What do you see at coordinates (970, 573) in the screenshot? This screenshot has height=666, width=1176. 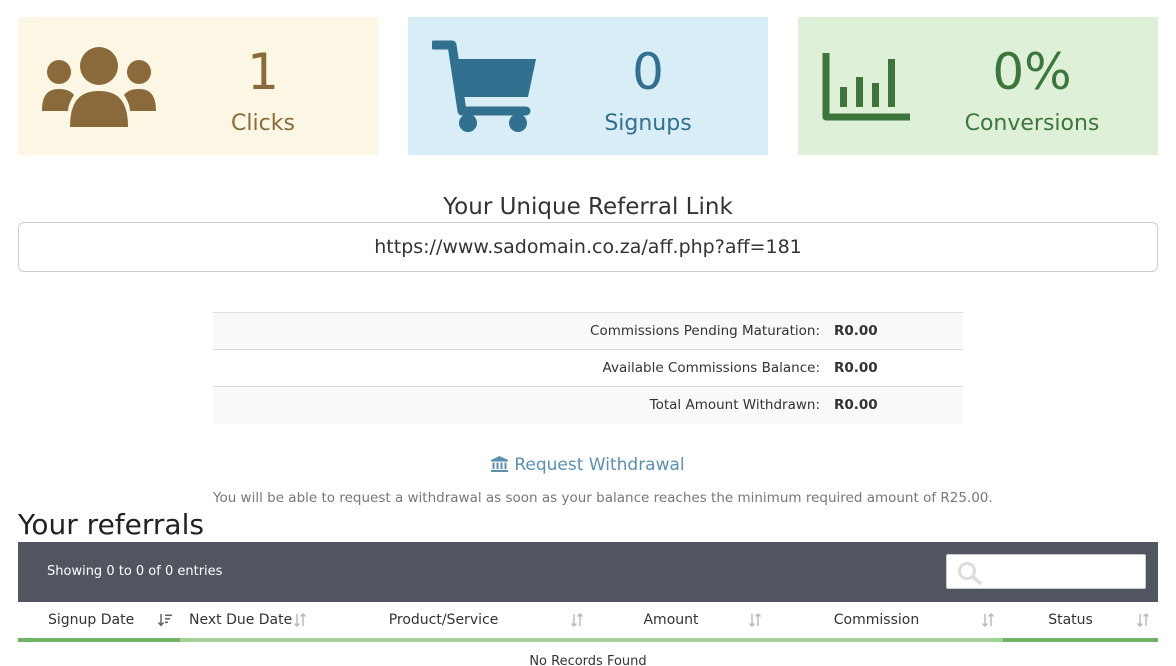 I see `search-icon` at bounding box center [970, 573].